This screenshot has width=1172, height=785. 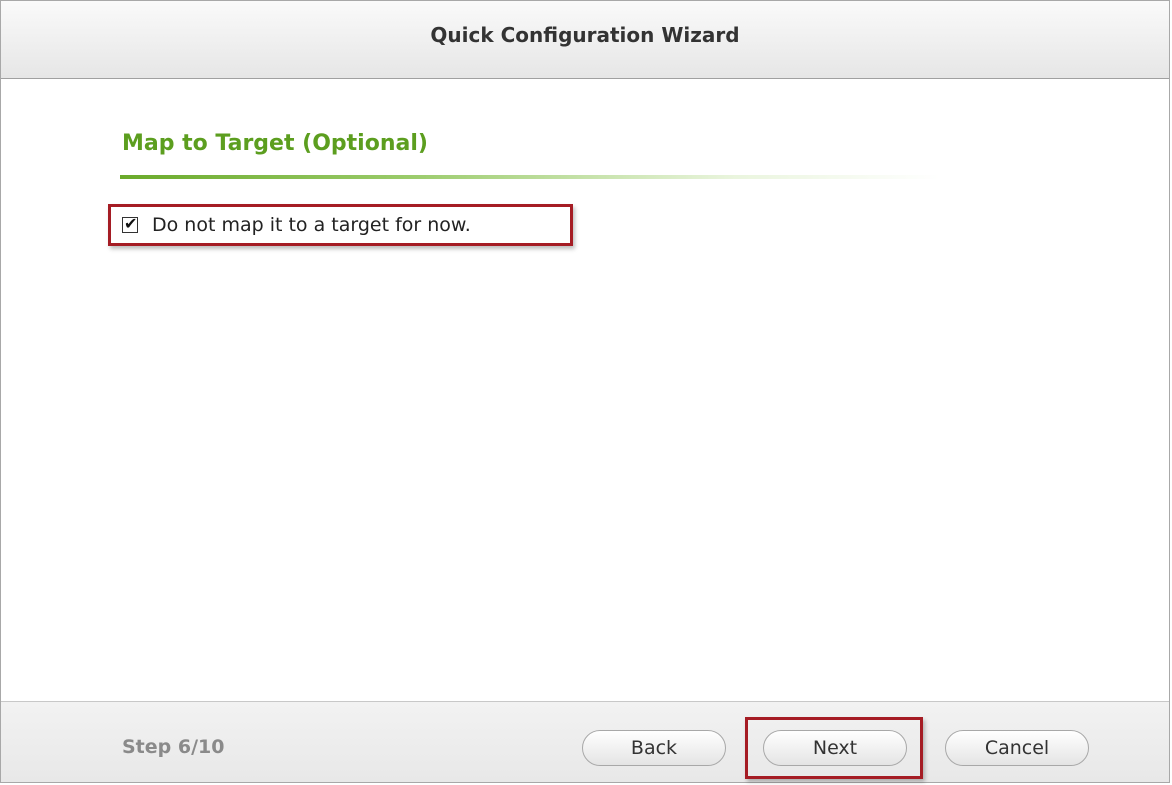 I want to click on title-bar: Quick Configuration Wizard, so click(x=585, y=40).